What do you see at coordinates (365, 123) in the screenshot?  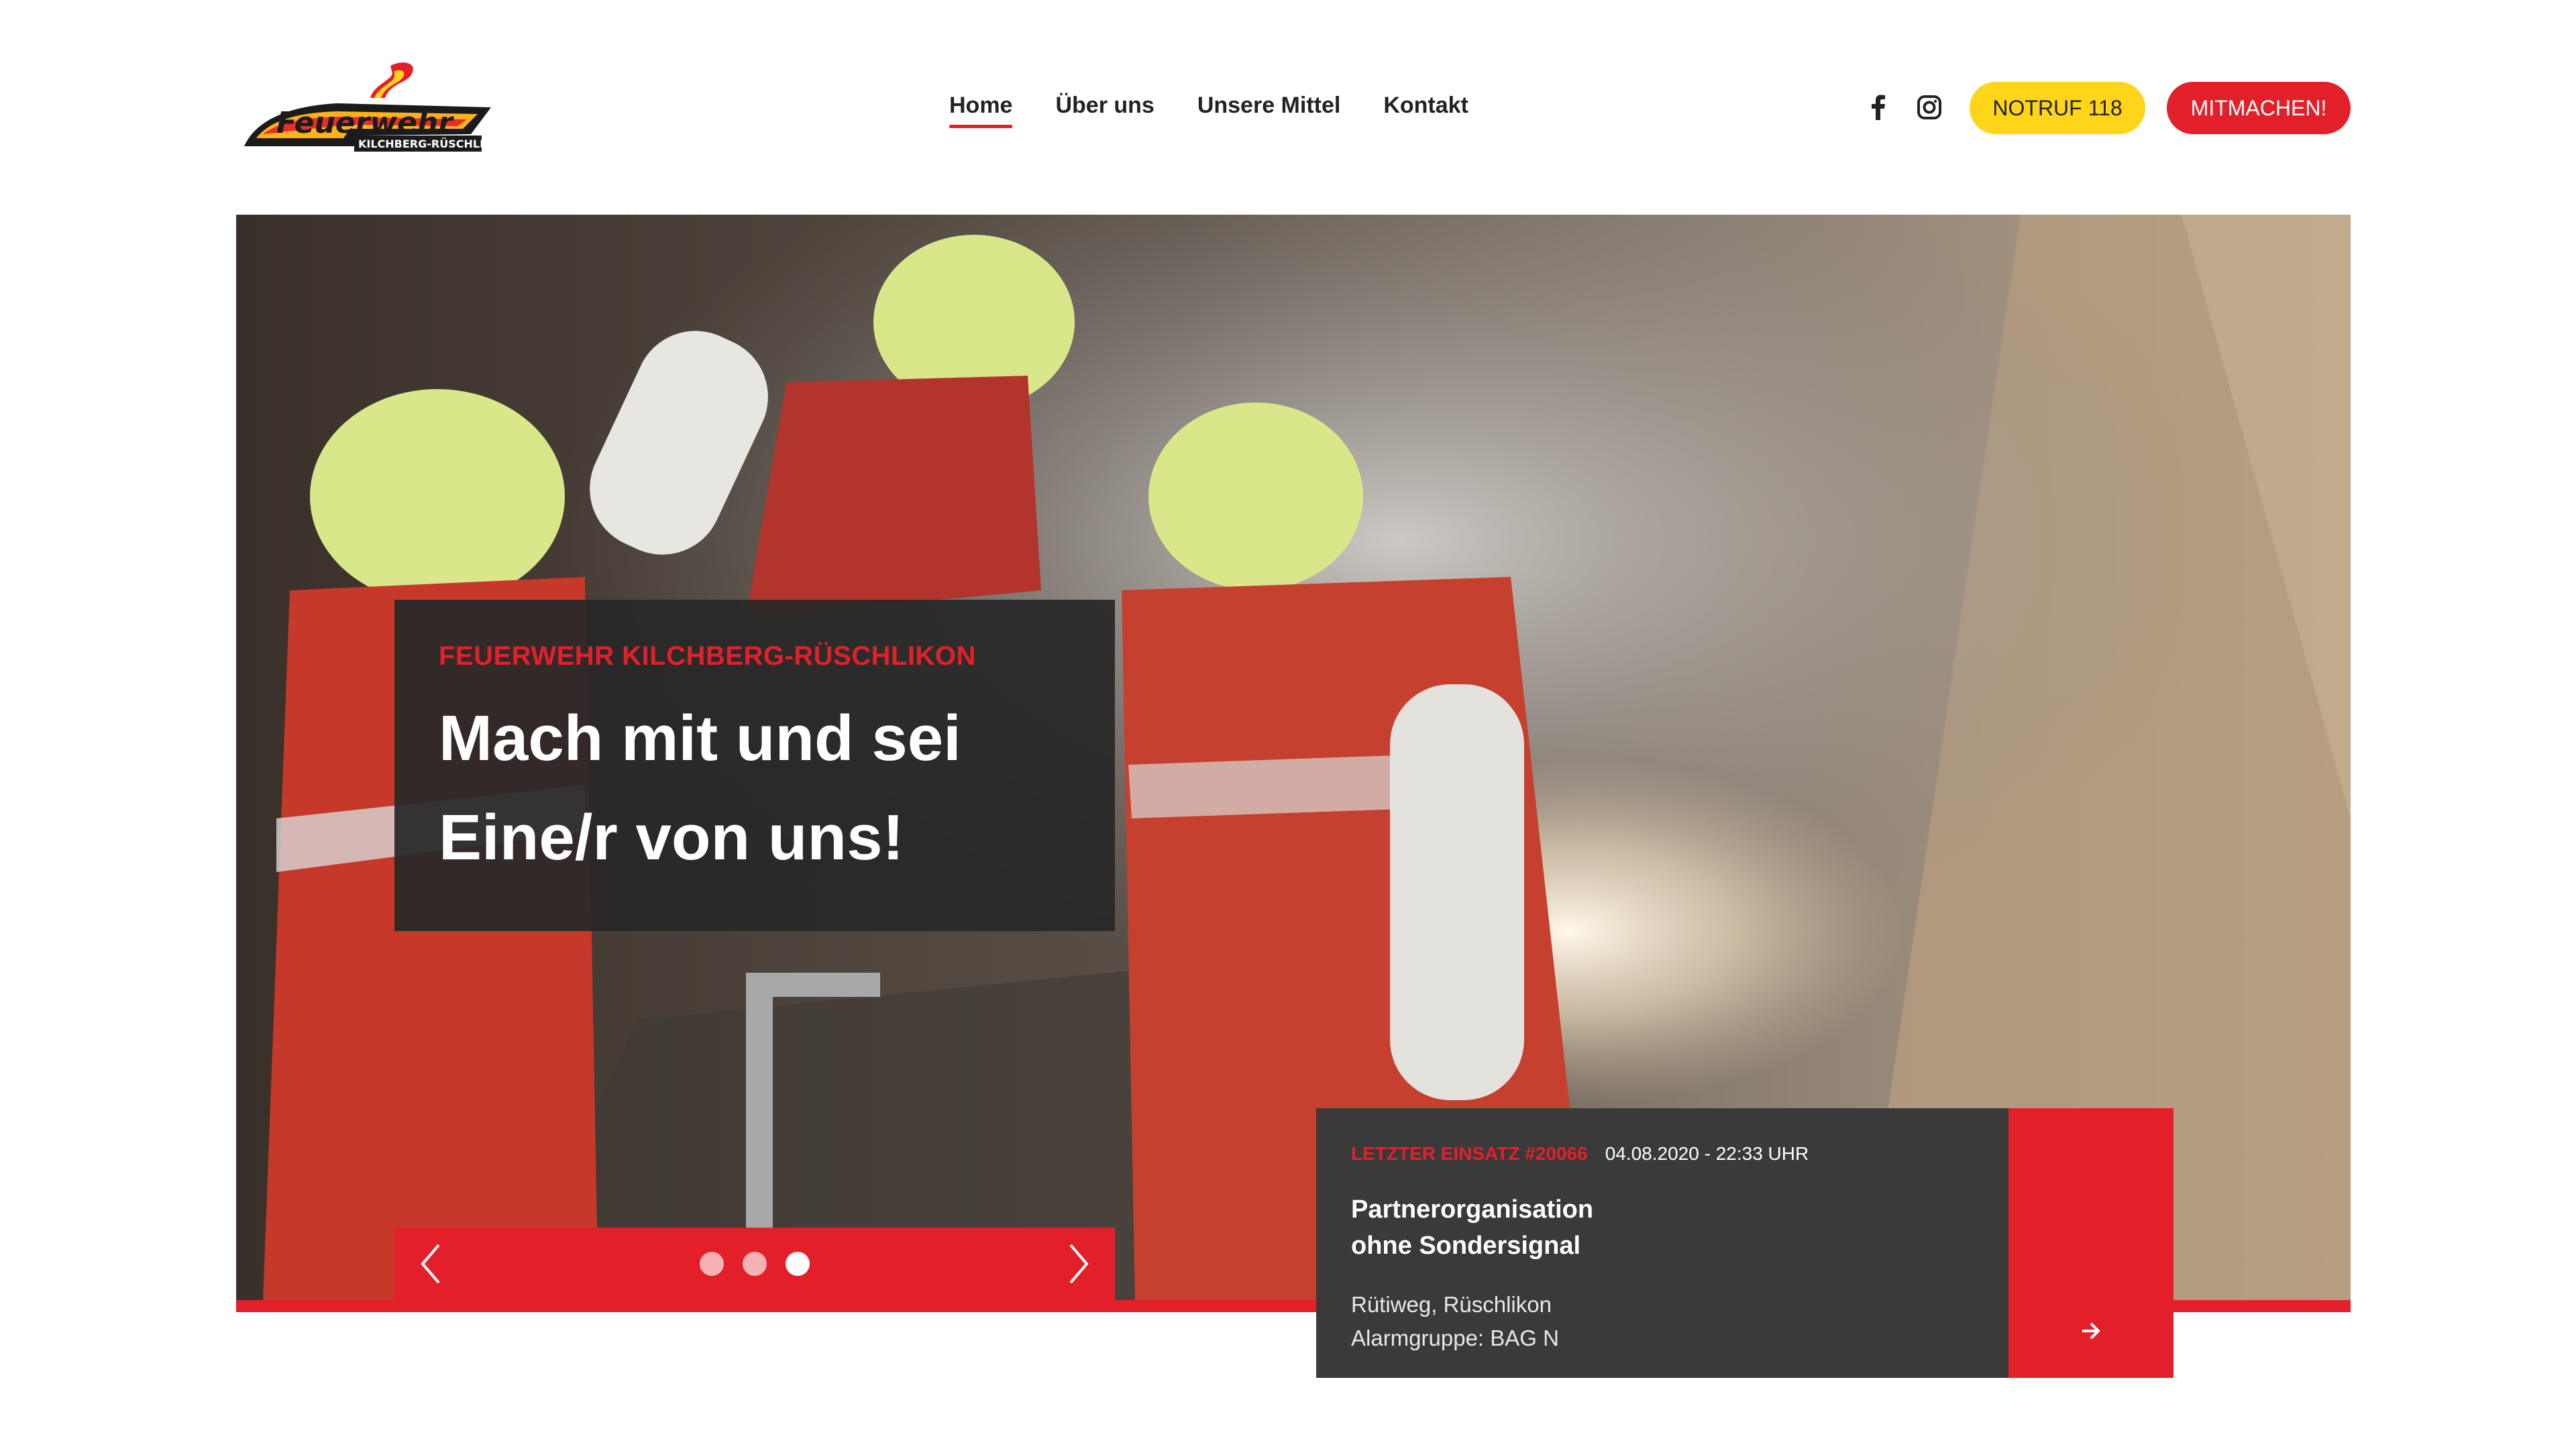 I see `logo-wordmark: Feuerwehr` at bounding box center [365, 123].